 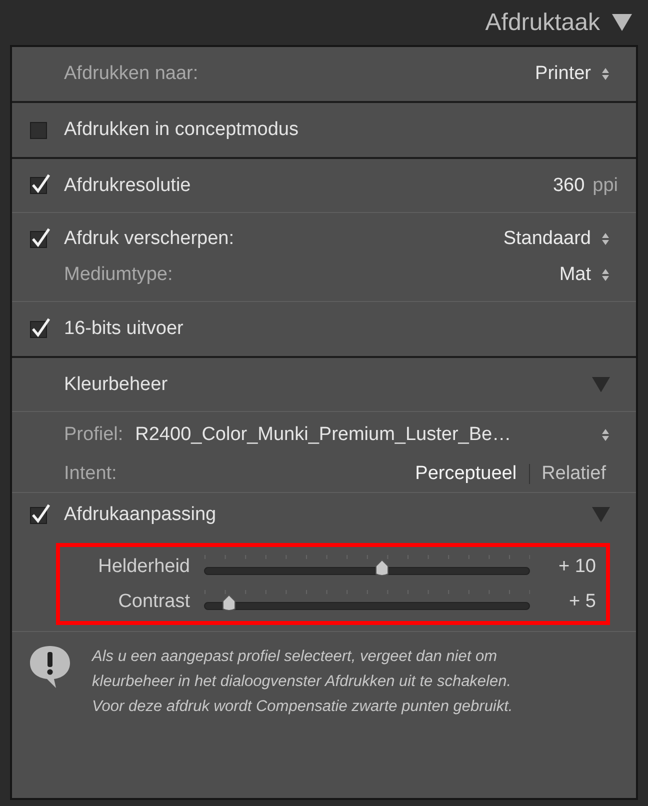 What do you see at coordinates (572, 74) in the screenshot?
I see `print-to-dropdown: Printer` at bounding box center [572, 74].